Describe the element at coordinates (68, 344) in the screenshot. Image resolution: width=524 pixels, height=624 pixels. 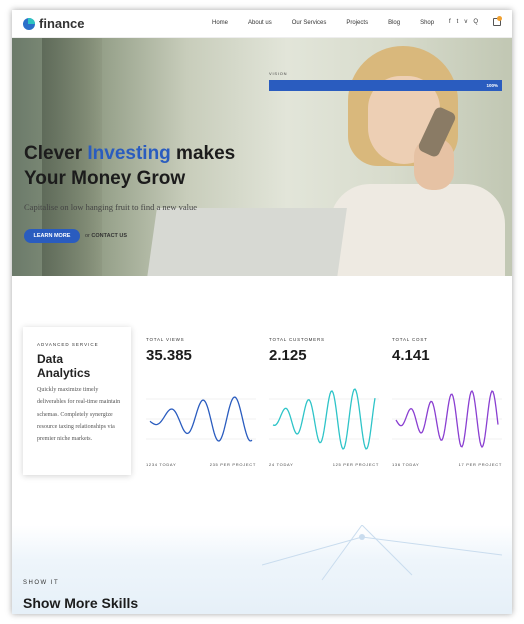
I see `service-kicker: ADVANCED SERVICE` at that location.